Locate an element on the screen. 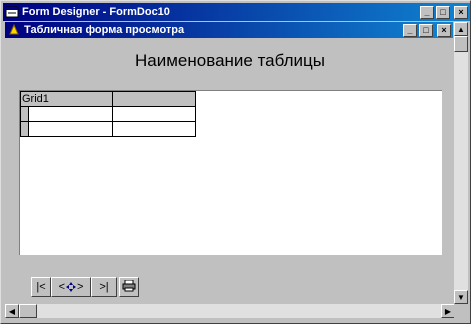  child-title: Табличная форма просмотра is located at coordinates (104, 30).